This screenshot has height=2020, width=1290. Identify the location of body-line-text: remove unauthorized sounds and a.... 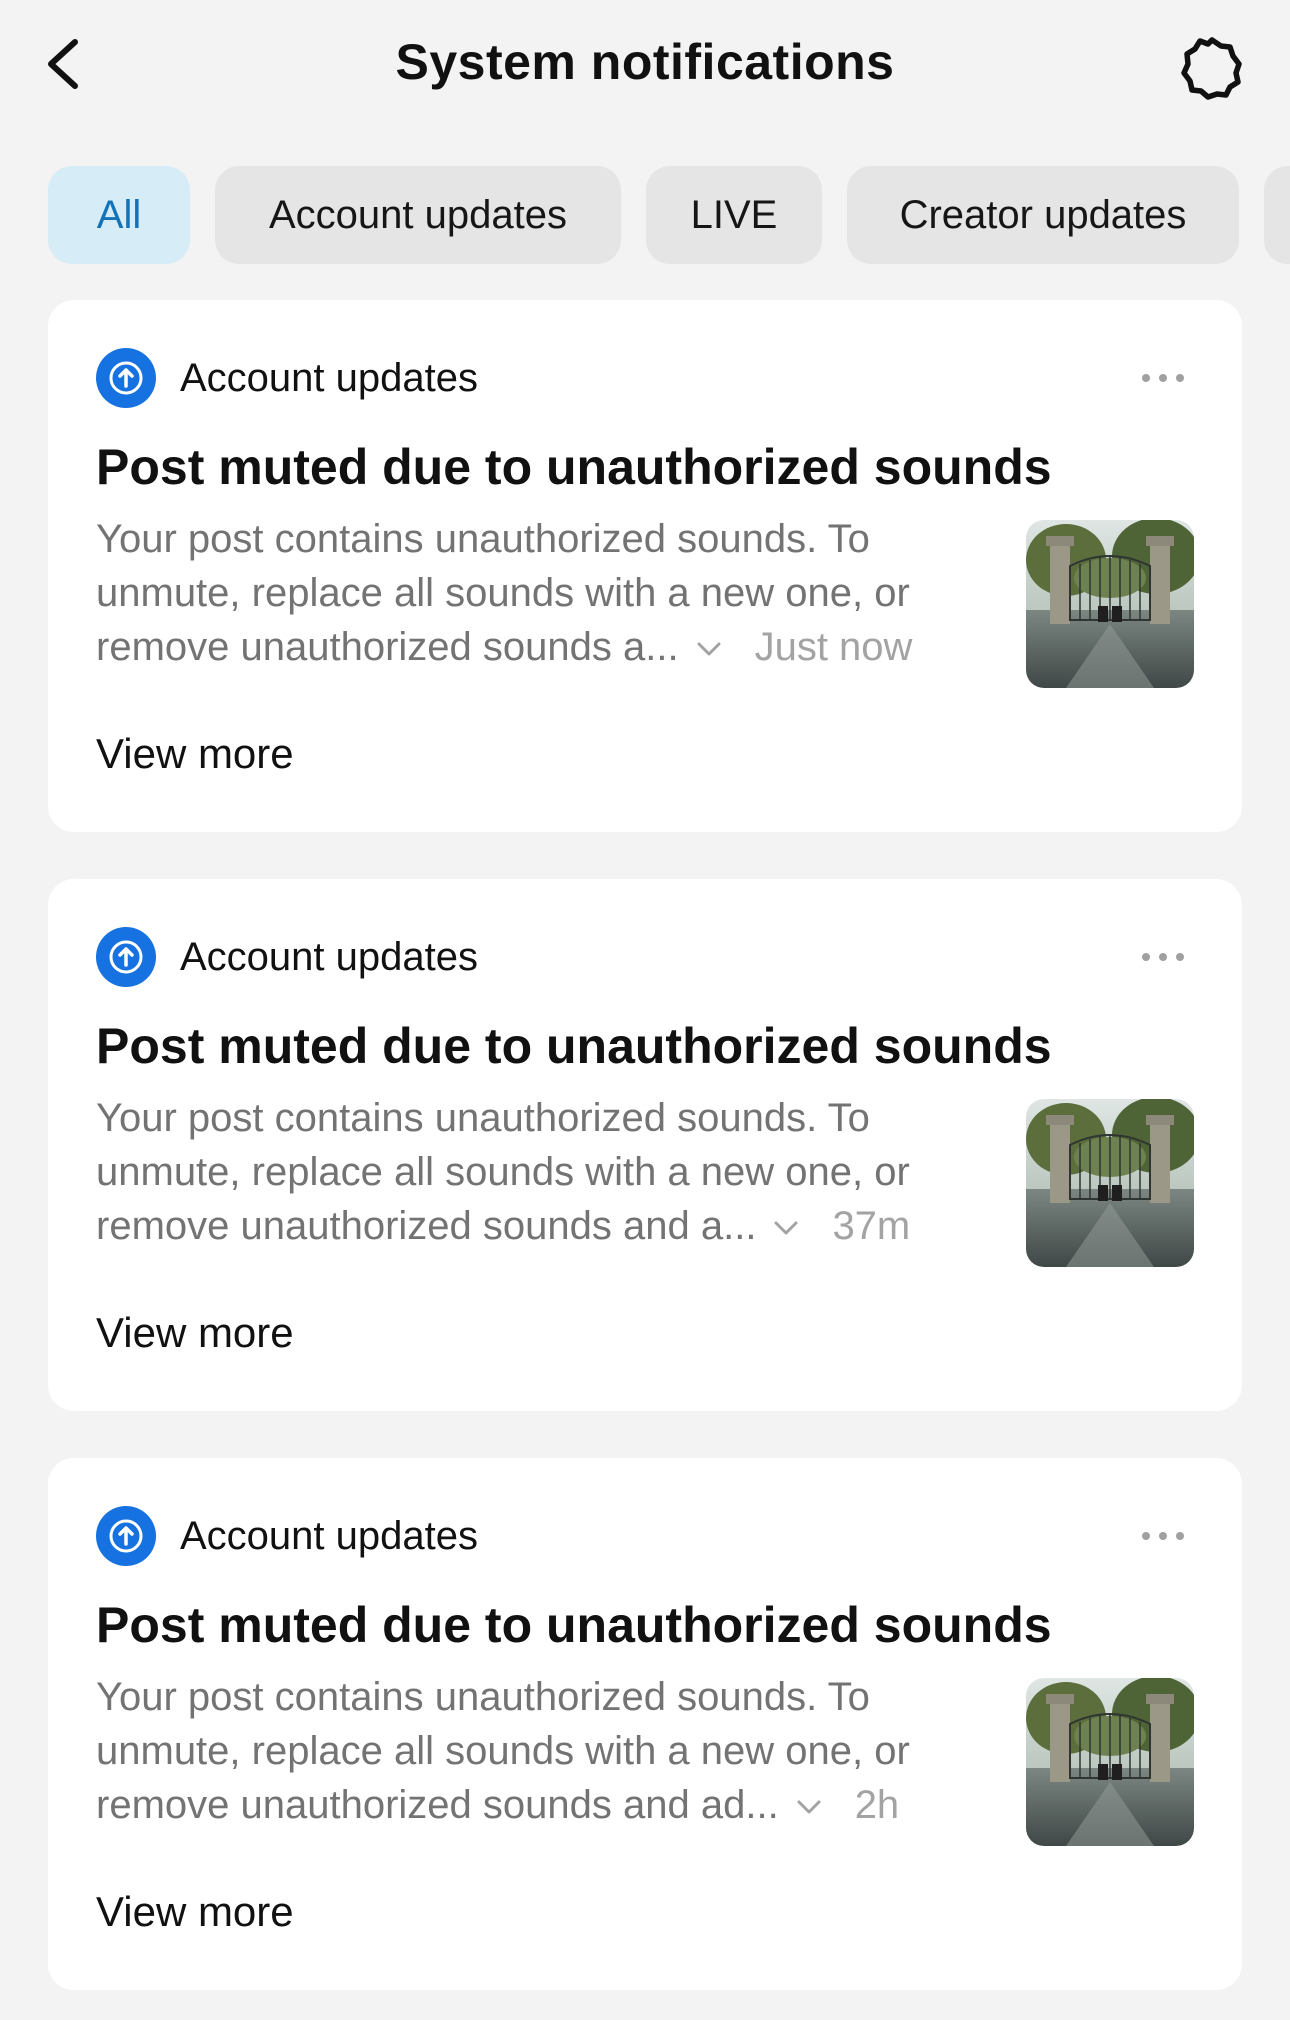
(426, 1226).